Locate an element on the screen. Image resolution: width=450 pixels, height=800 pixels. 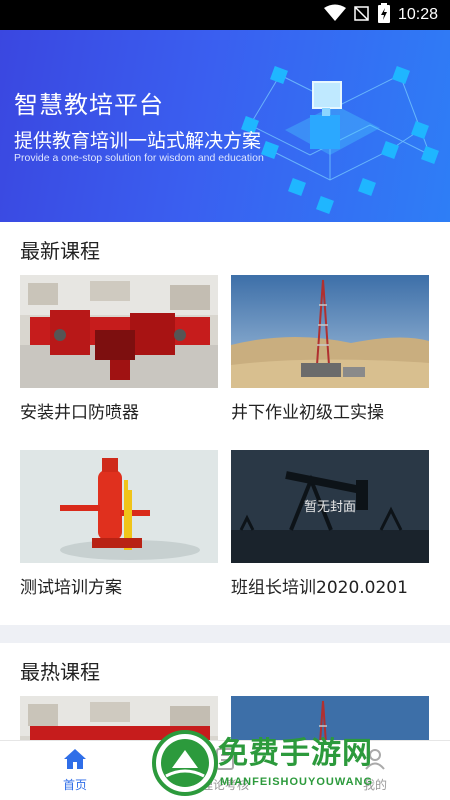
course-name: 井下作业初级工实操 is located at coordinates (307, 413).